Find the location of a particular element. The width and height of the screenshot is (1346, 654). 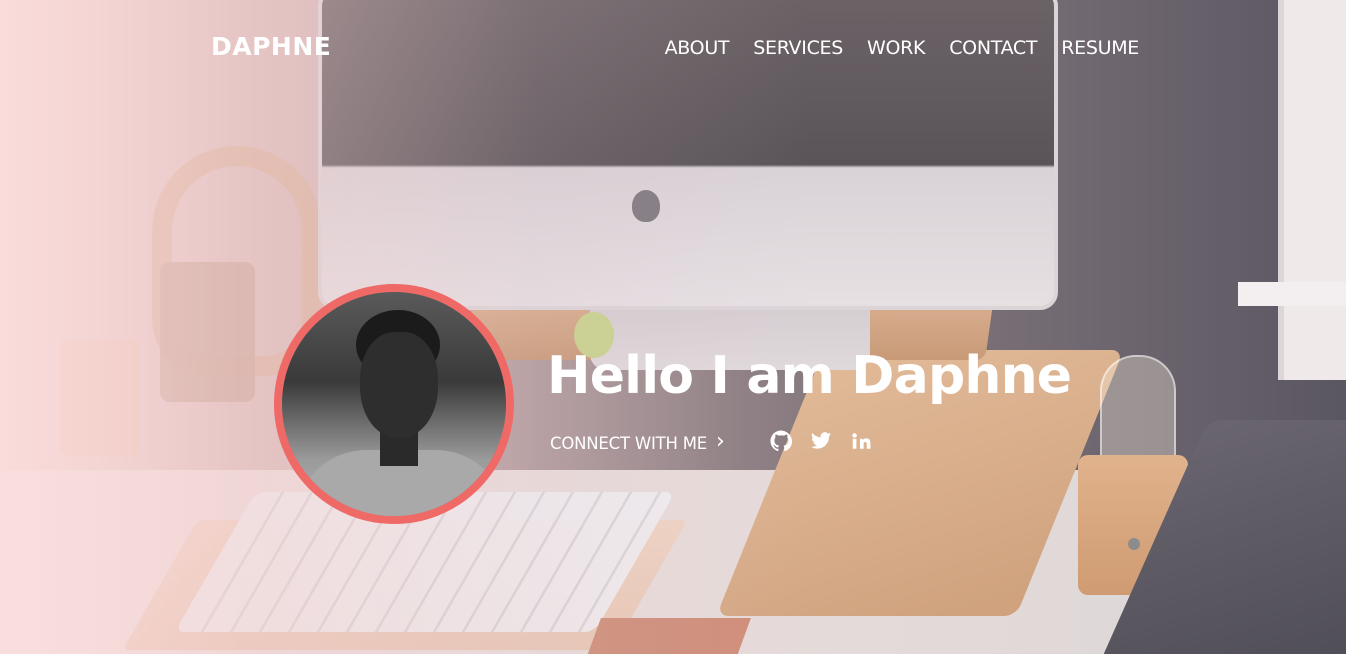

main-nav: ABOUT SERVICES WORK CONTACT RESUME is located at coordinates (902, 48).